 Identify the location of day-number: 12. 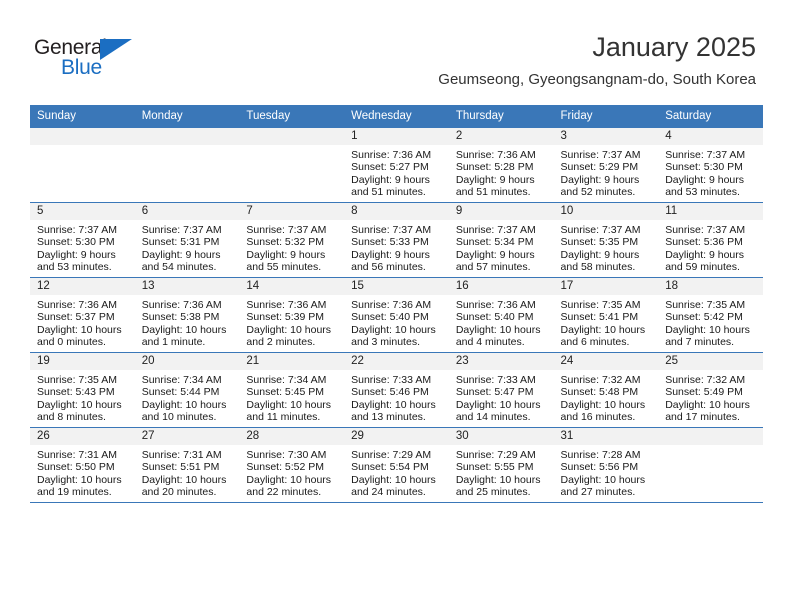
(82, 286).